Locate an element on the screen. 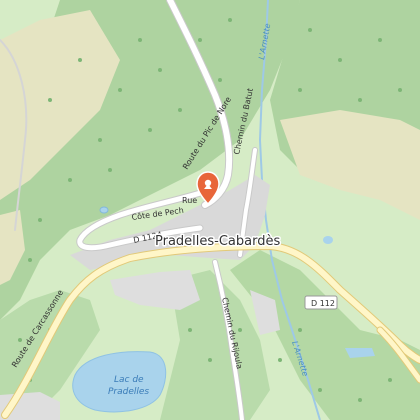 Image resolution: width=420 pixels, height=420 pixels. lake-label-line2: Pradelles is located at coordinates (128, 392).